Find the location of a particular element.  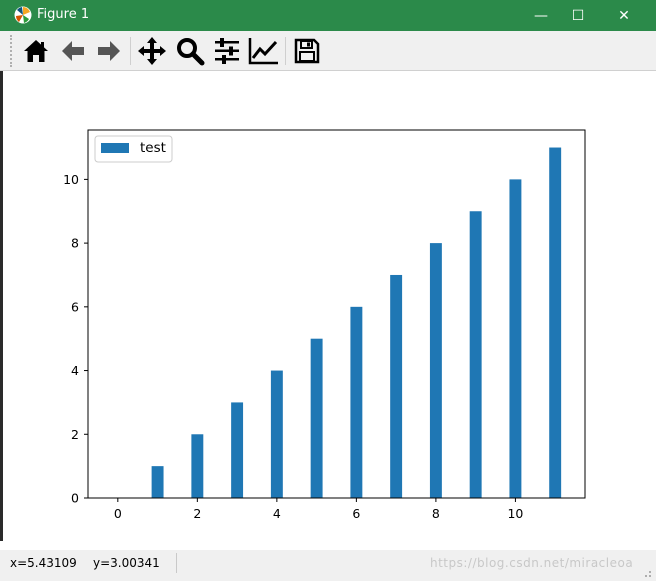

move-icon is located at coordinates (152, 51).